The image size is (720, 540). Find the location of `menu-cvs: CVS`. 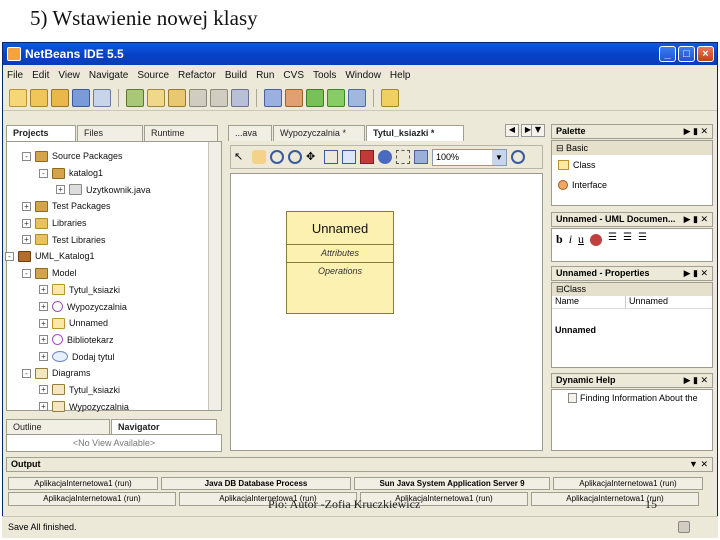

menu-cvs: CVS is located at coordinates (293, 75).